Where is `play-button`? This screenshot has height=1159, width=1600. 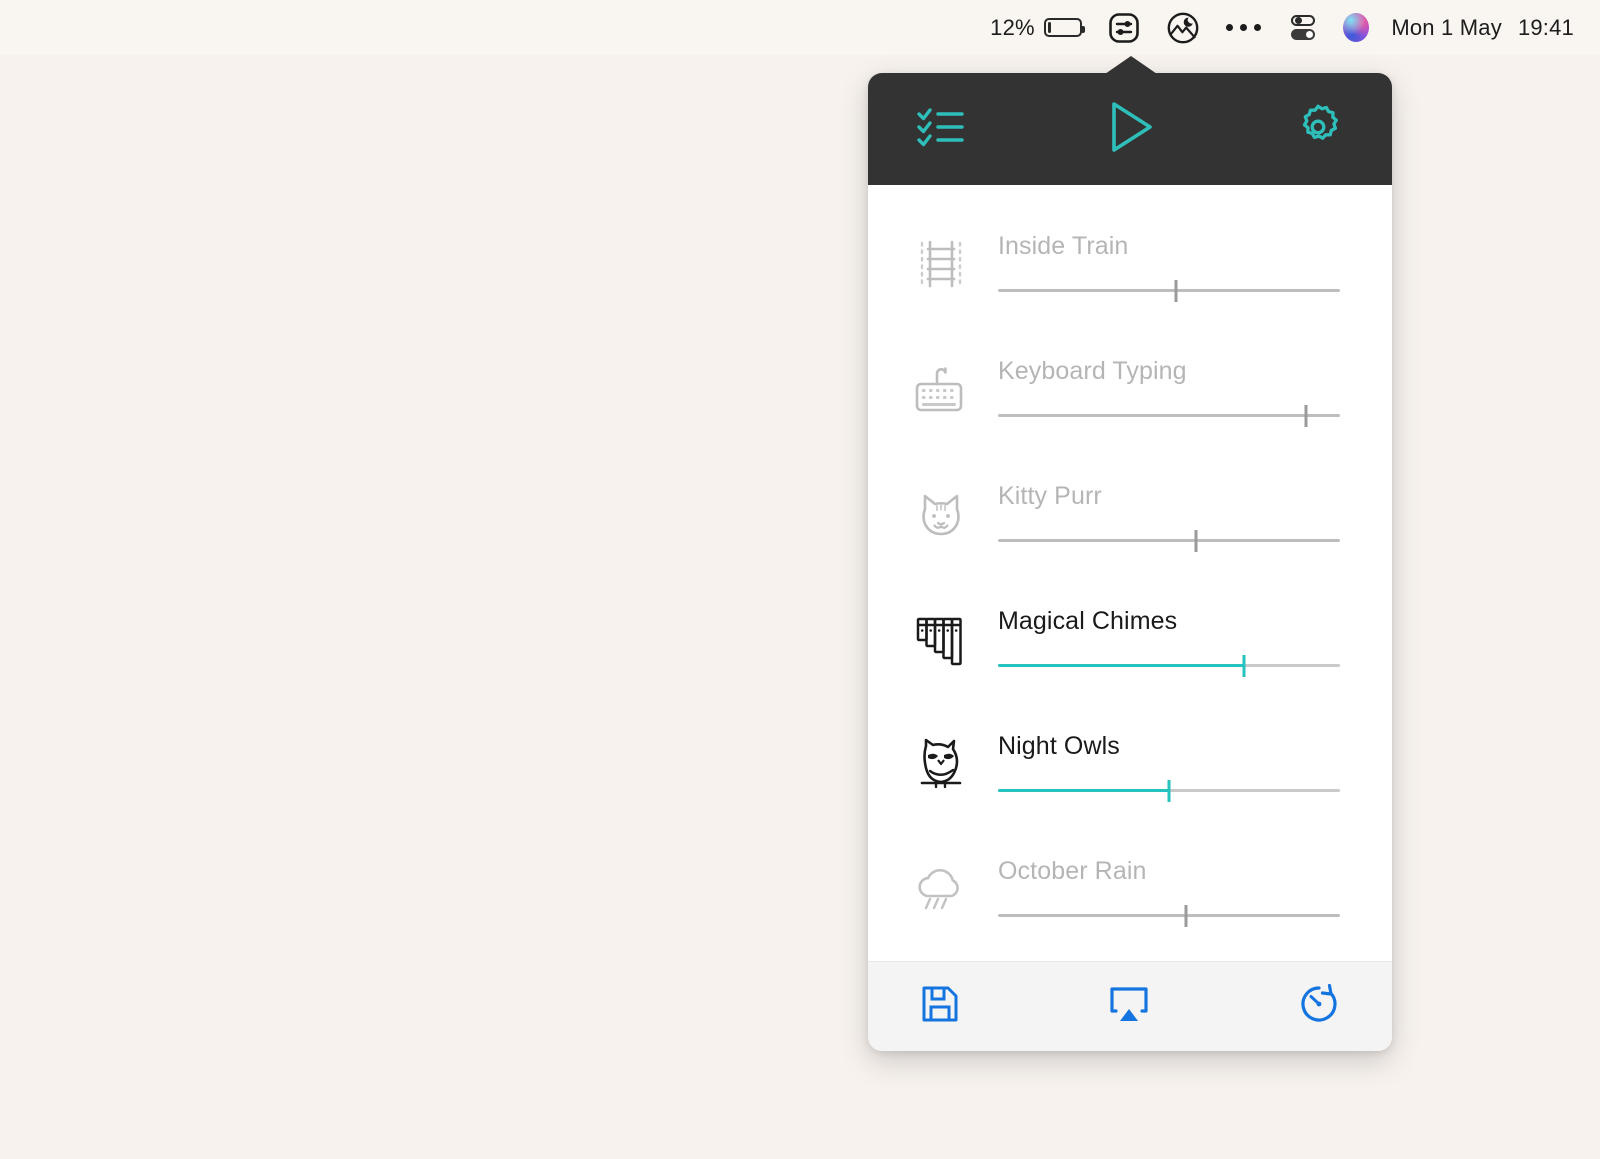 play-button is located at coordinates (1131, 129).